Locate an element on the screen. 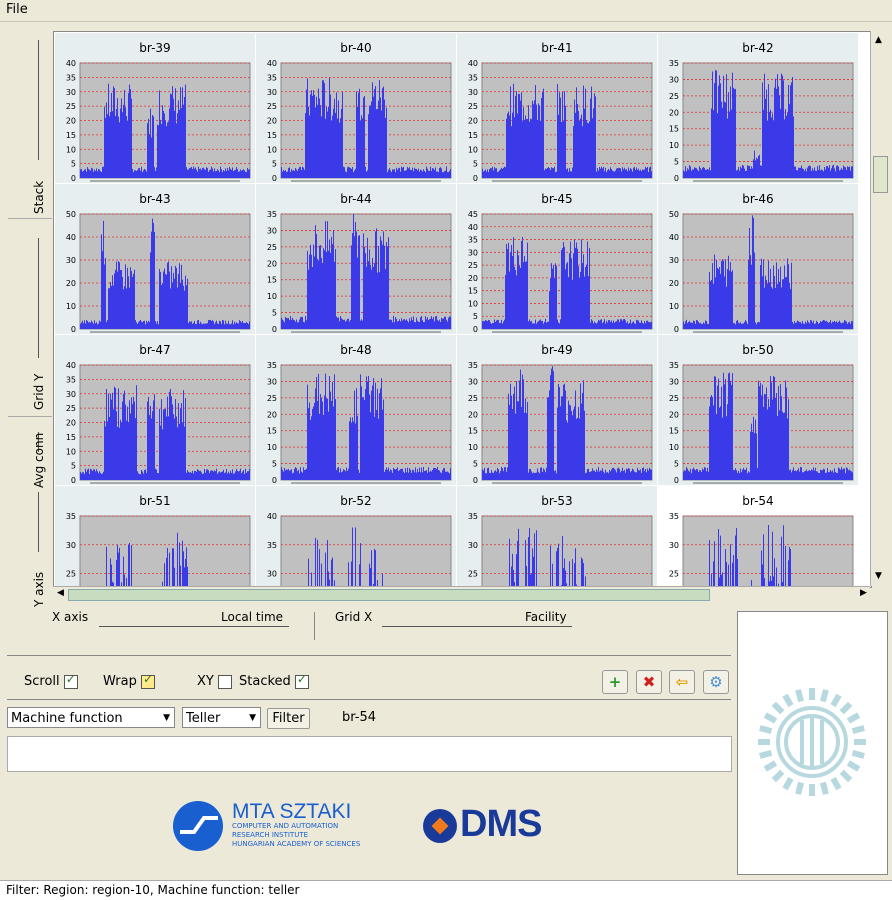  filter-text-field is located at coordinates (369, 754).